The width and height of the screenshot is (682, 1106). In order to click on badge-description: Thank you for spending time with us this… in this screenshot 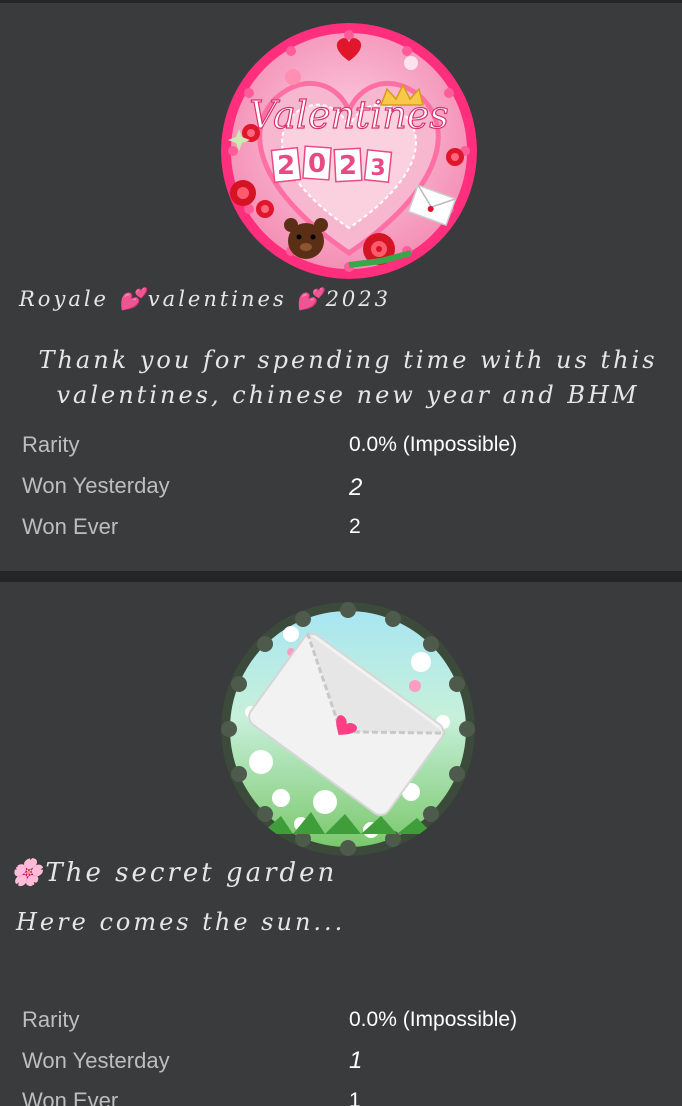, I will do `click(348, 377)`.